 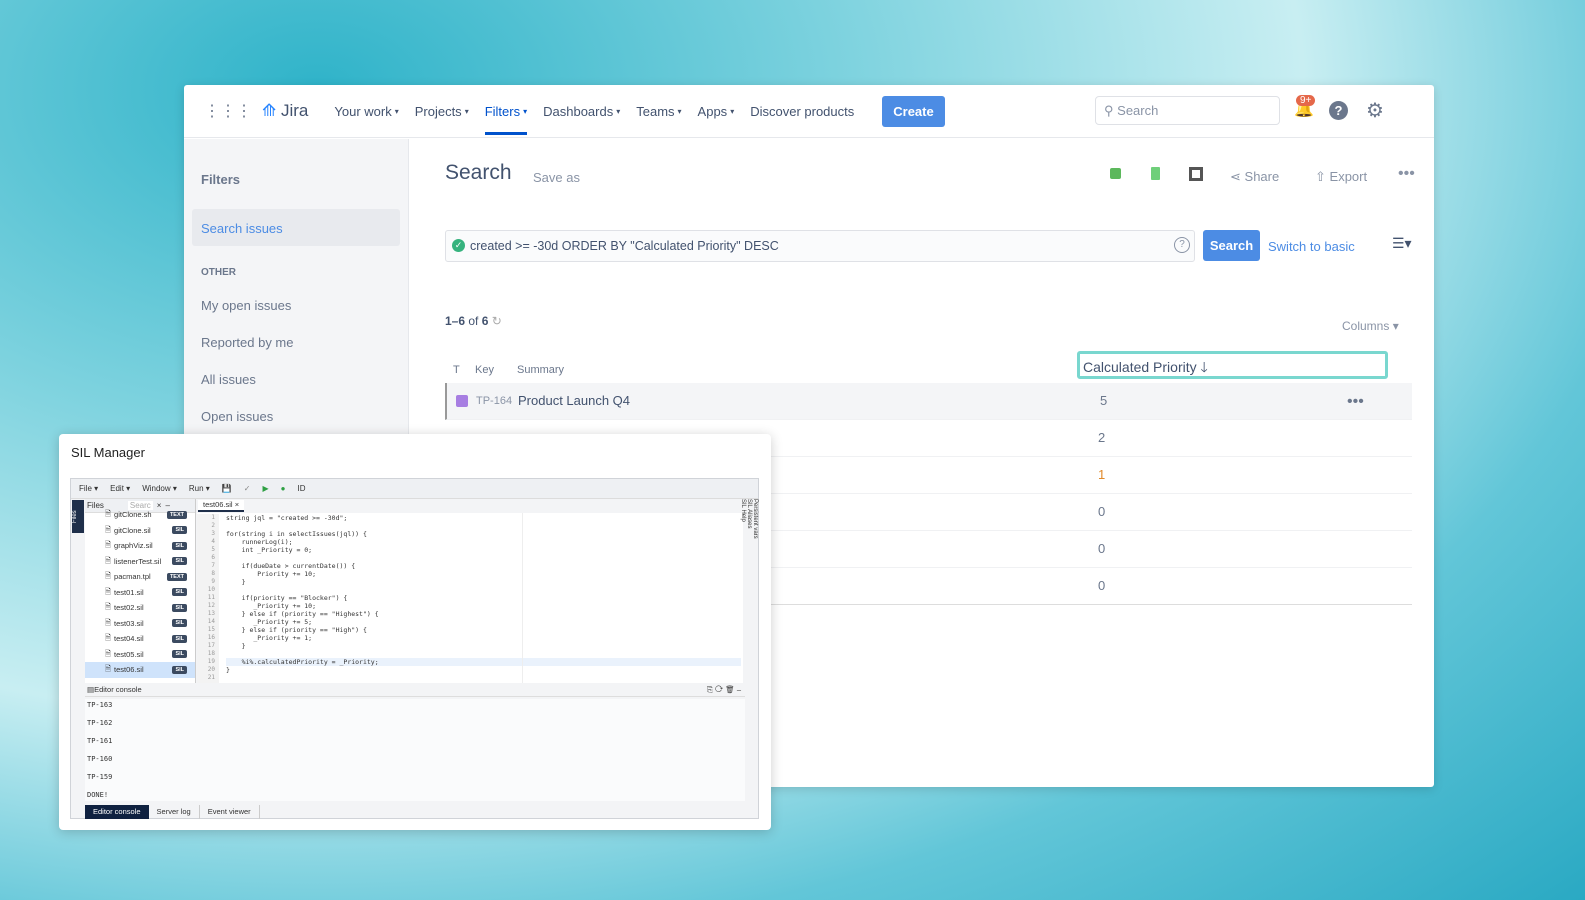 What do you see at coordinates (473, 321) in the screenshot?
I see `results-count: 1–6 of 6 ↻` at bounding box center [473, 321].